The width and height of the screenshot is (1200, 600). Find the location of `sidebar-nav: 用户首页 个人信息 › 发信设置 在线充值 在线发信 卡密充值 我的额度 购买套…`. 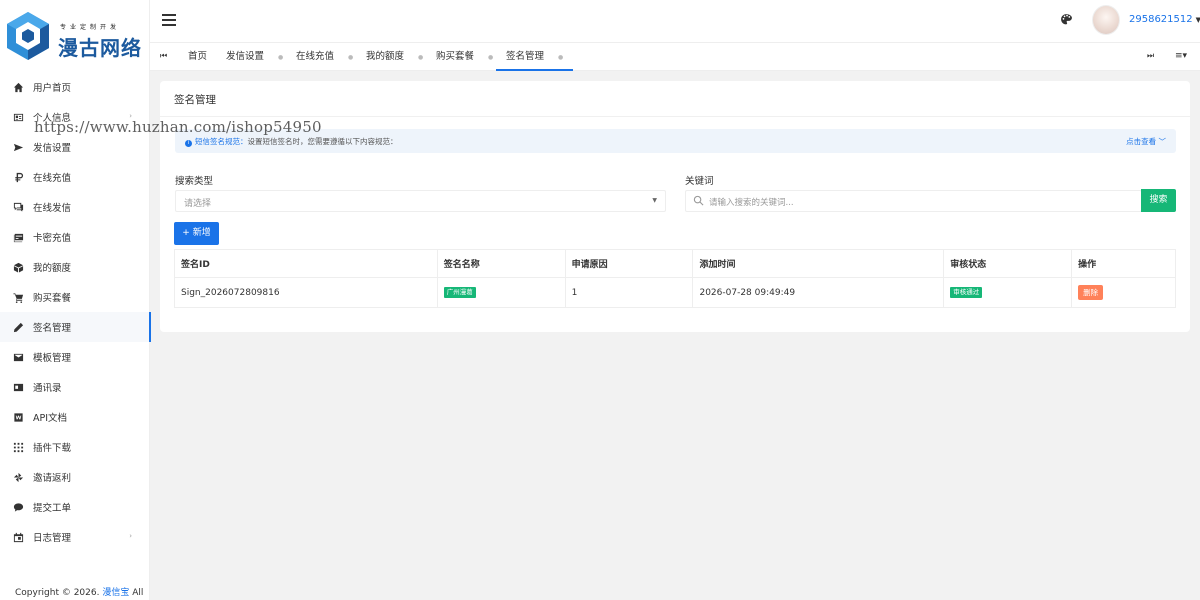

sidebar-nav: 用户首页 个人信息 › 发信设置 在线充值 在线发信 卡密充值 我的额度 购买套… is located at coordinates (75, 312).